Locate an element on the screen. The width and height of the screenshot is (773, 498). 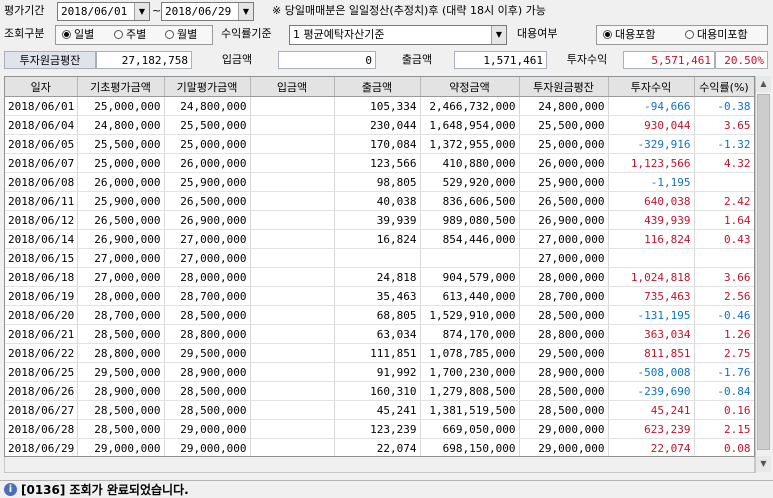
table-cell: 28,700,000 is located at coordinates (121, 315).